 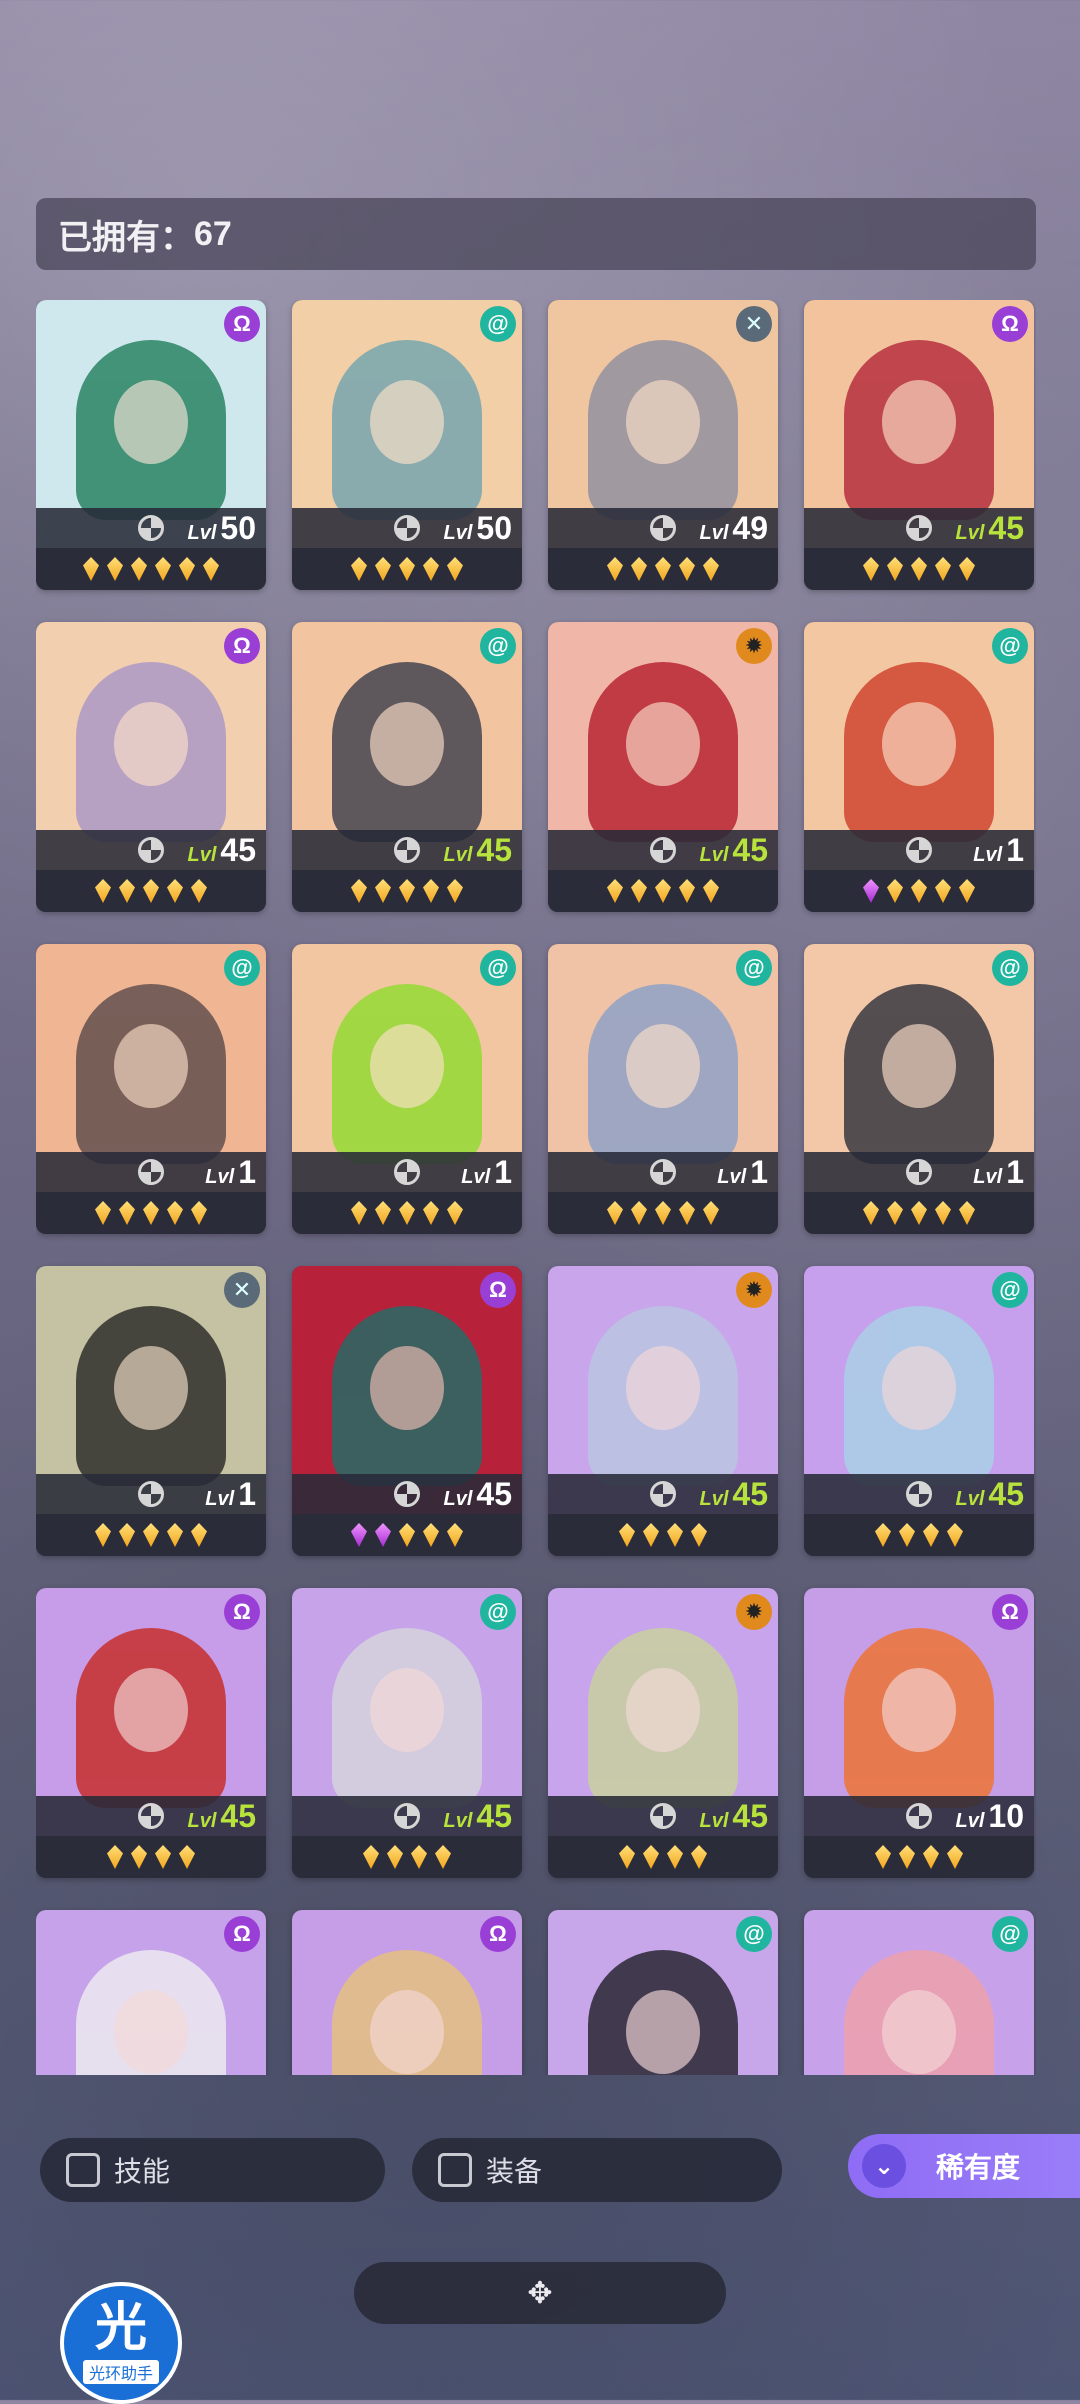 What do you see at coordinates (212, 2170) in the screenshot?
I see `skill-filter: 技能` at bounding box center [212, 2170].